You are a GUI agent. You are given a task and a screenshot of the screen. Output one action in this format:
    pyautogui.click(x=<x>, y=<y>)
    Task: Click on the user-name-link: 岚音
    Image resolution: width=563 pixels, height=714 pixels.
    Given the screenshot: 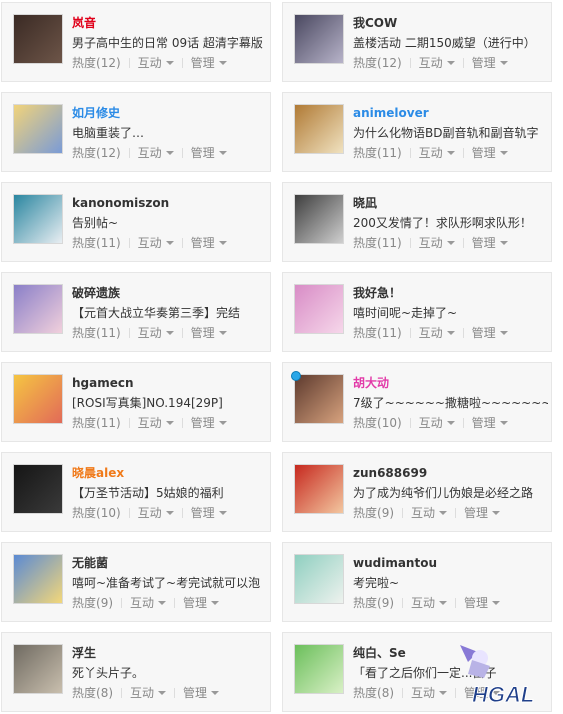 What is the action you would take?
    pyautogui.click(x=84, y=23)
    